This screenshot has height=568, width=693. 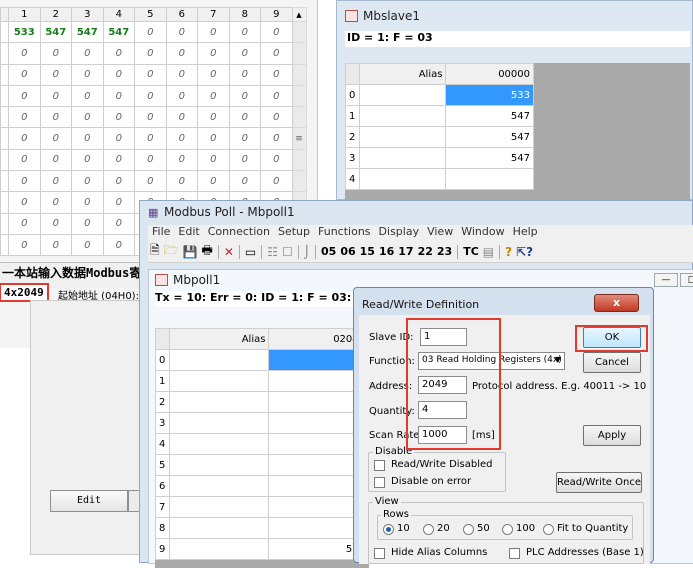 I want to click on print-icon: 🖶, so click(x=207, y=251).